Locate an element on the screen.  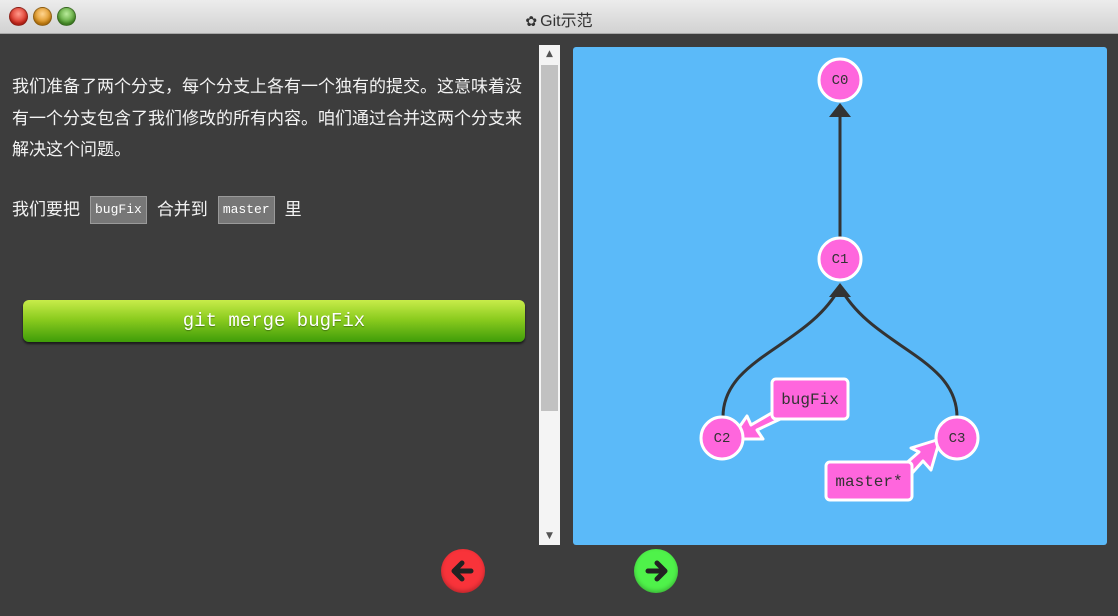
arrowhead-c0 is located at coordinates (840, 110).